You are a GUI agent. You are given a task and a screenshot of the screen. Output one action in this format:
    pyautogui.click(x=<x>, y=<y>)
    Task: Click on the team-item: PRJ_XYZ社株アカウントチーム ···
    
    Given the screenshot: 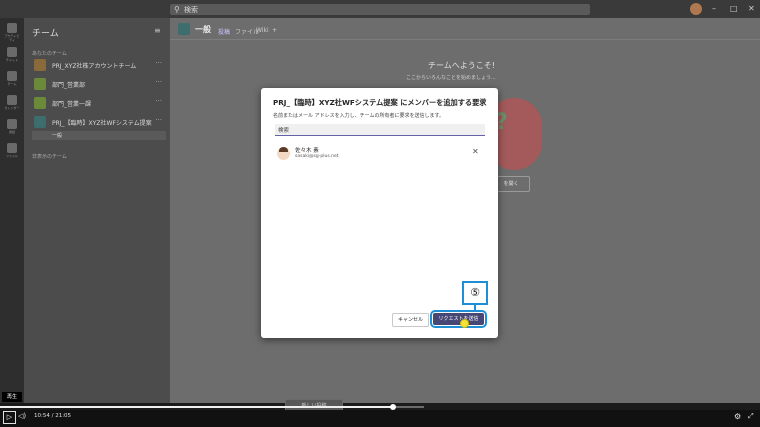 What is the action you would take?
    pyautogui.click(x=99, y=66)
    